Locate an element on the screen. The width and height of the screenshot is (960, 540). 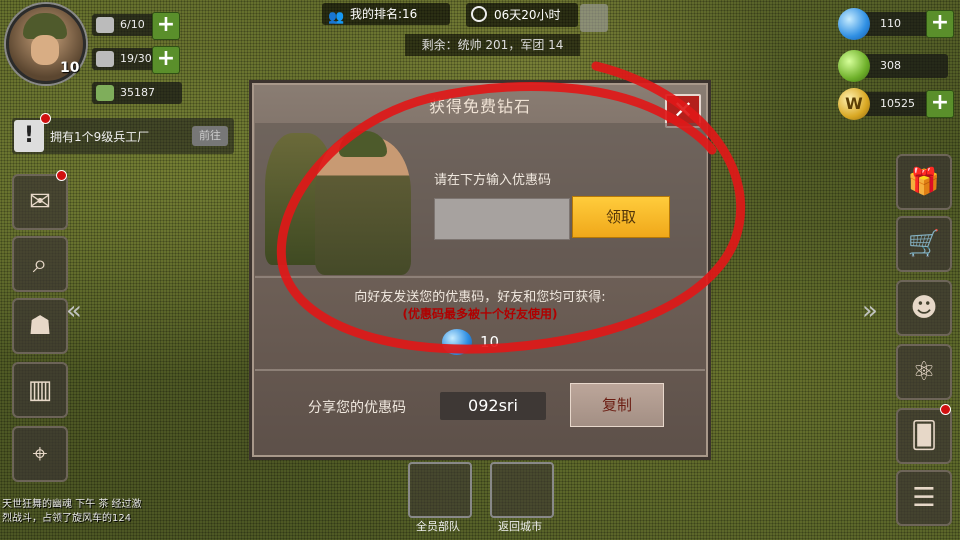
my-promo-code: 092sri is located at coordinates (493, 406).